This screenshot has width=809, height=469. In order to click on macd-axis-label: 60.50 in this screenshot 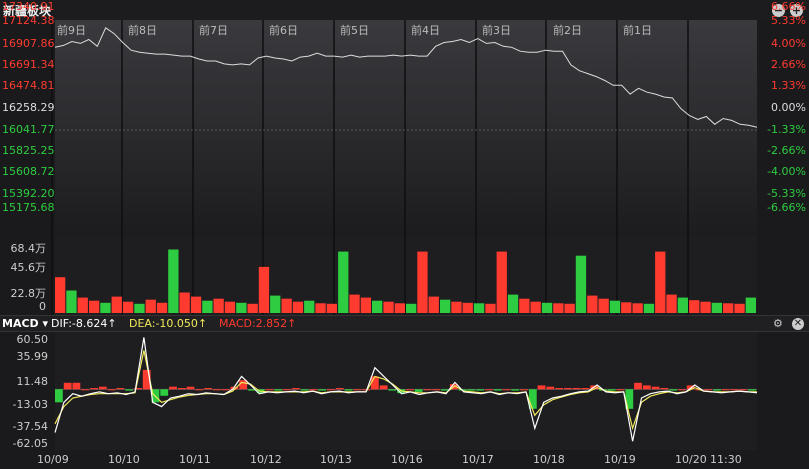, I will do `click(32, 339)`.